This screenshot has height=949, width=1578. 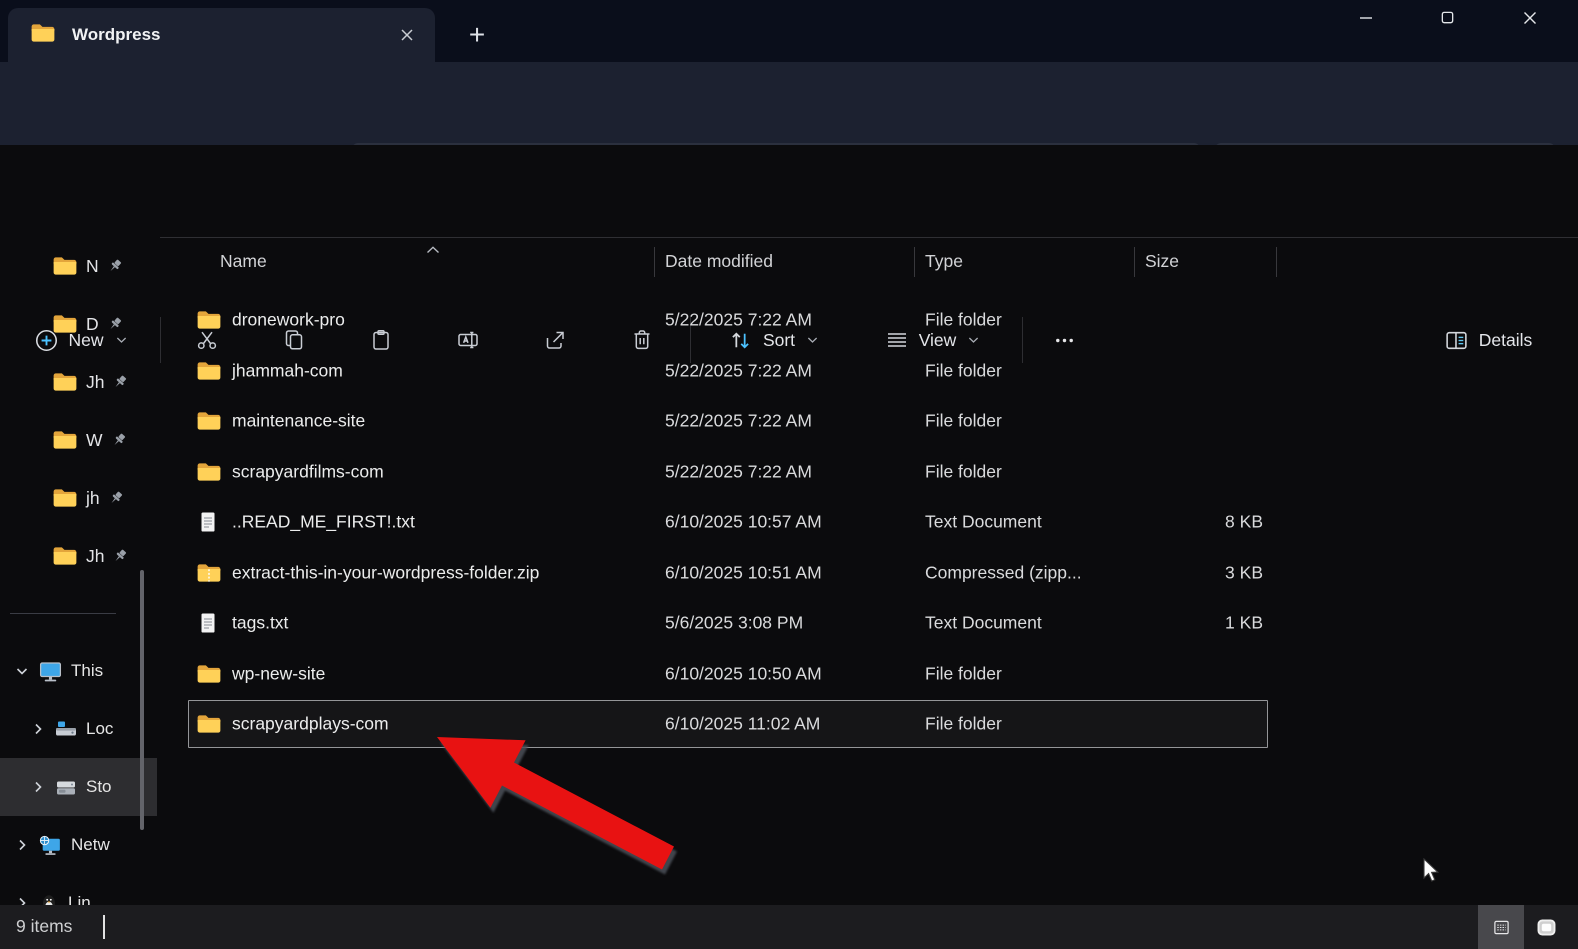 What do you see at coordinates (1244, 622) in the screenshot?
I see `file-size: 1 KB` at bounding box center [1244, 622].